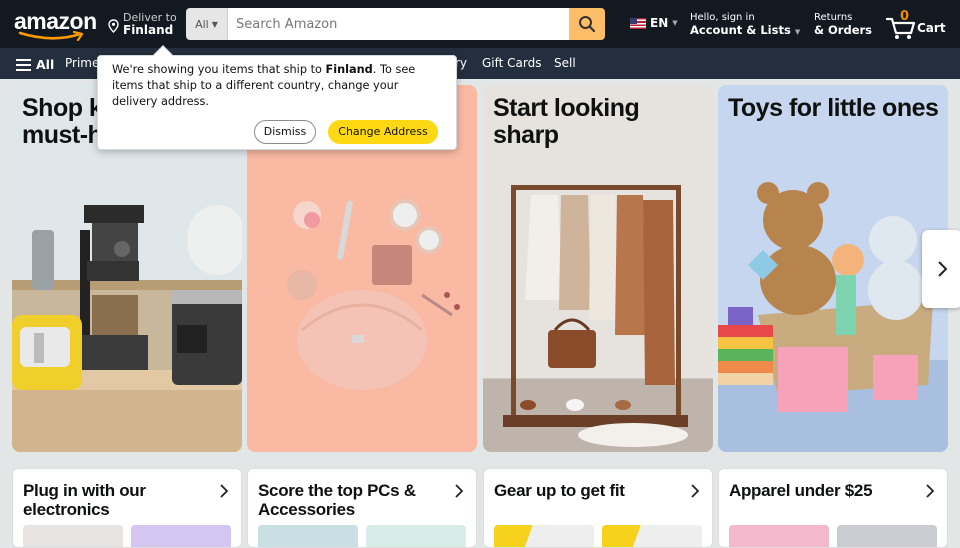  Describe the element at coordinates (337, 500) in the screenshot. I see `tile-title: Score the top PCs & Accessories` at that location.